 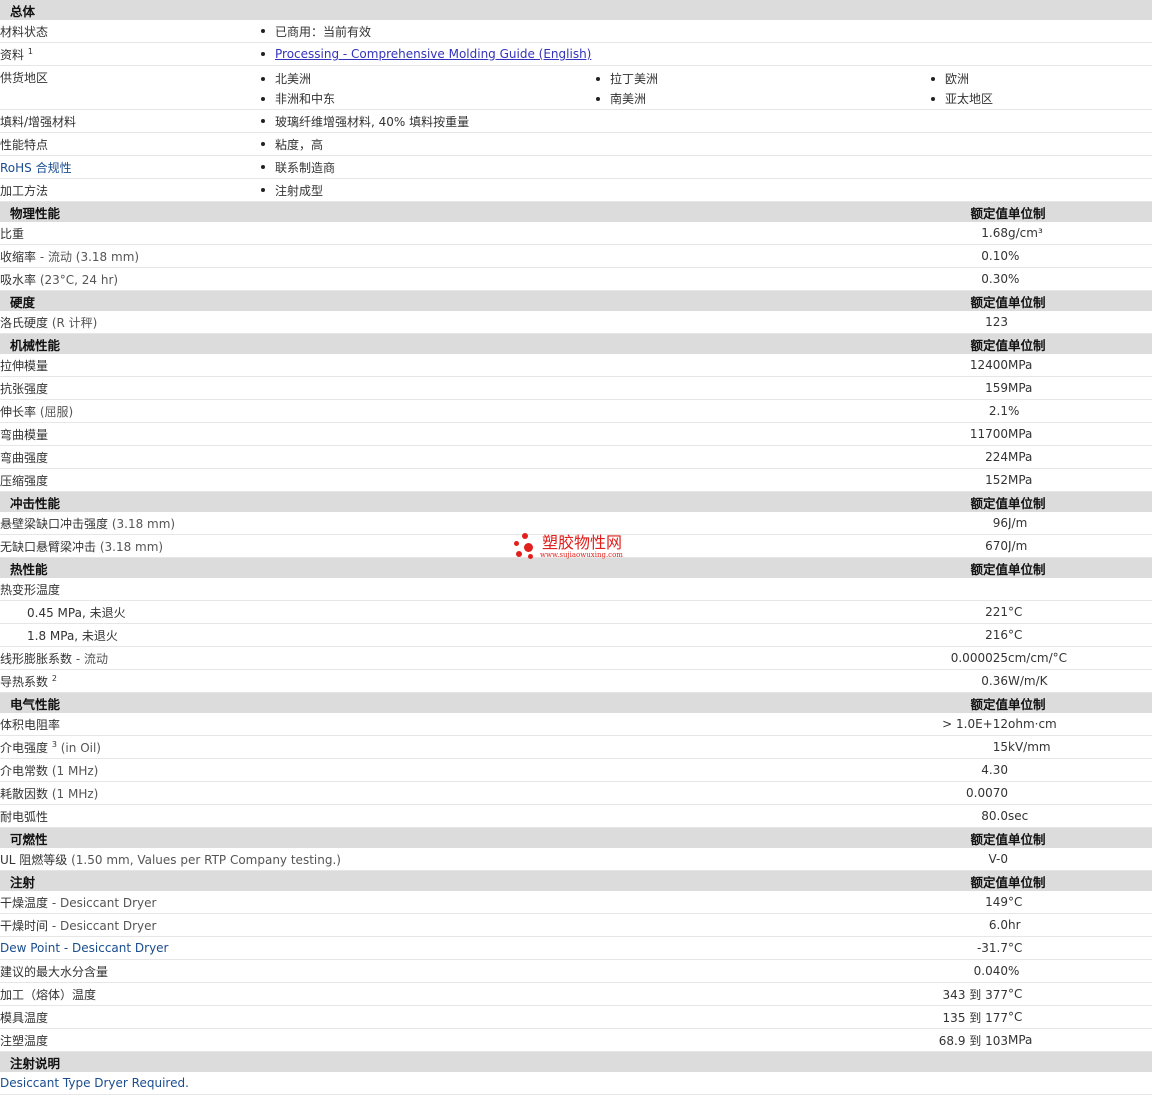 I want to click on property-unit: sec, so click(x=1018, y=816).